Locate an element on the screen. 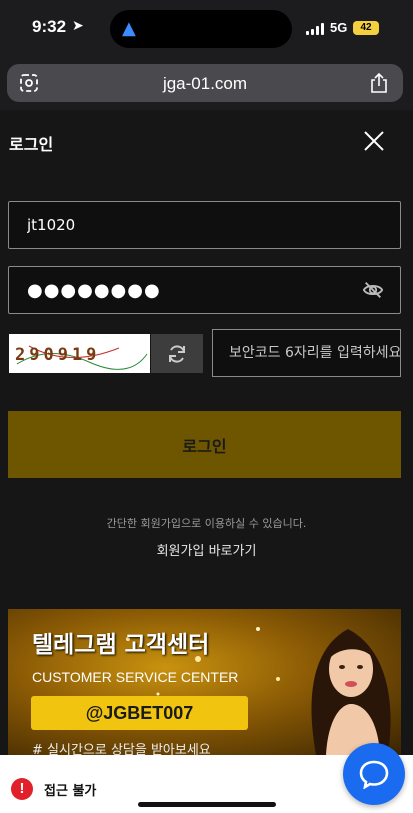 This screenshot has width=413, height=813. battery-icon: 42 is located at coordinates (366, 28).